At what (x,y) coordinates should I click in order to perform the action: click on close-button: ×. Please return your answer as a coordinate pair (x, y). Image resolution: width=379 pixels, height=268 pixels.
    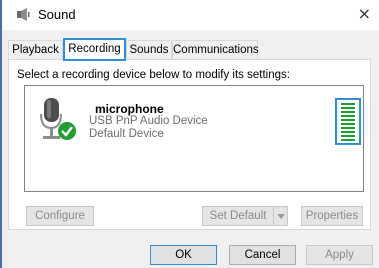
    Looking at the image, I should click on (364, 13).